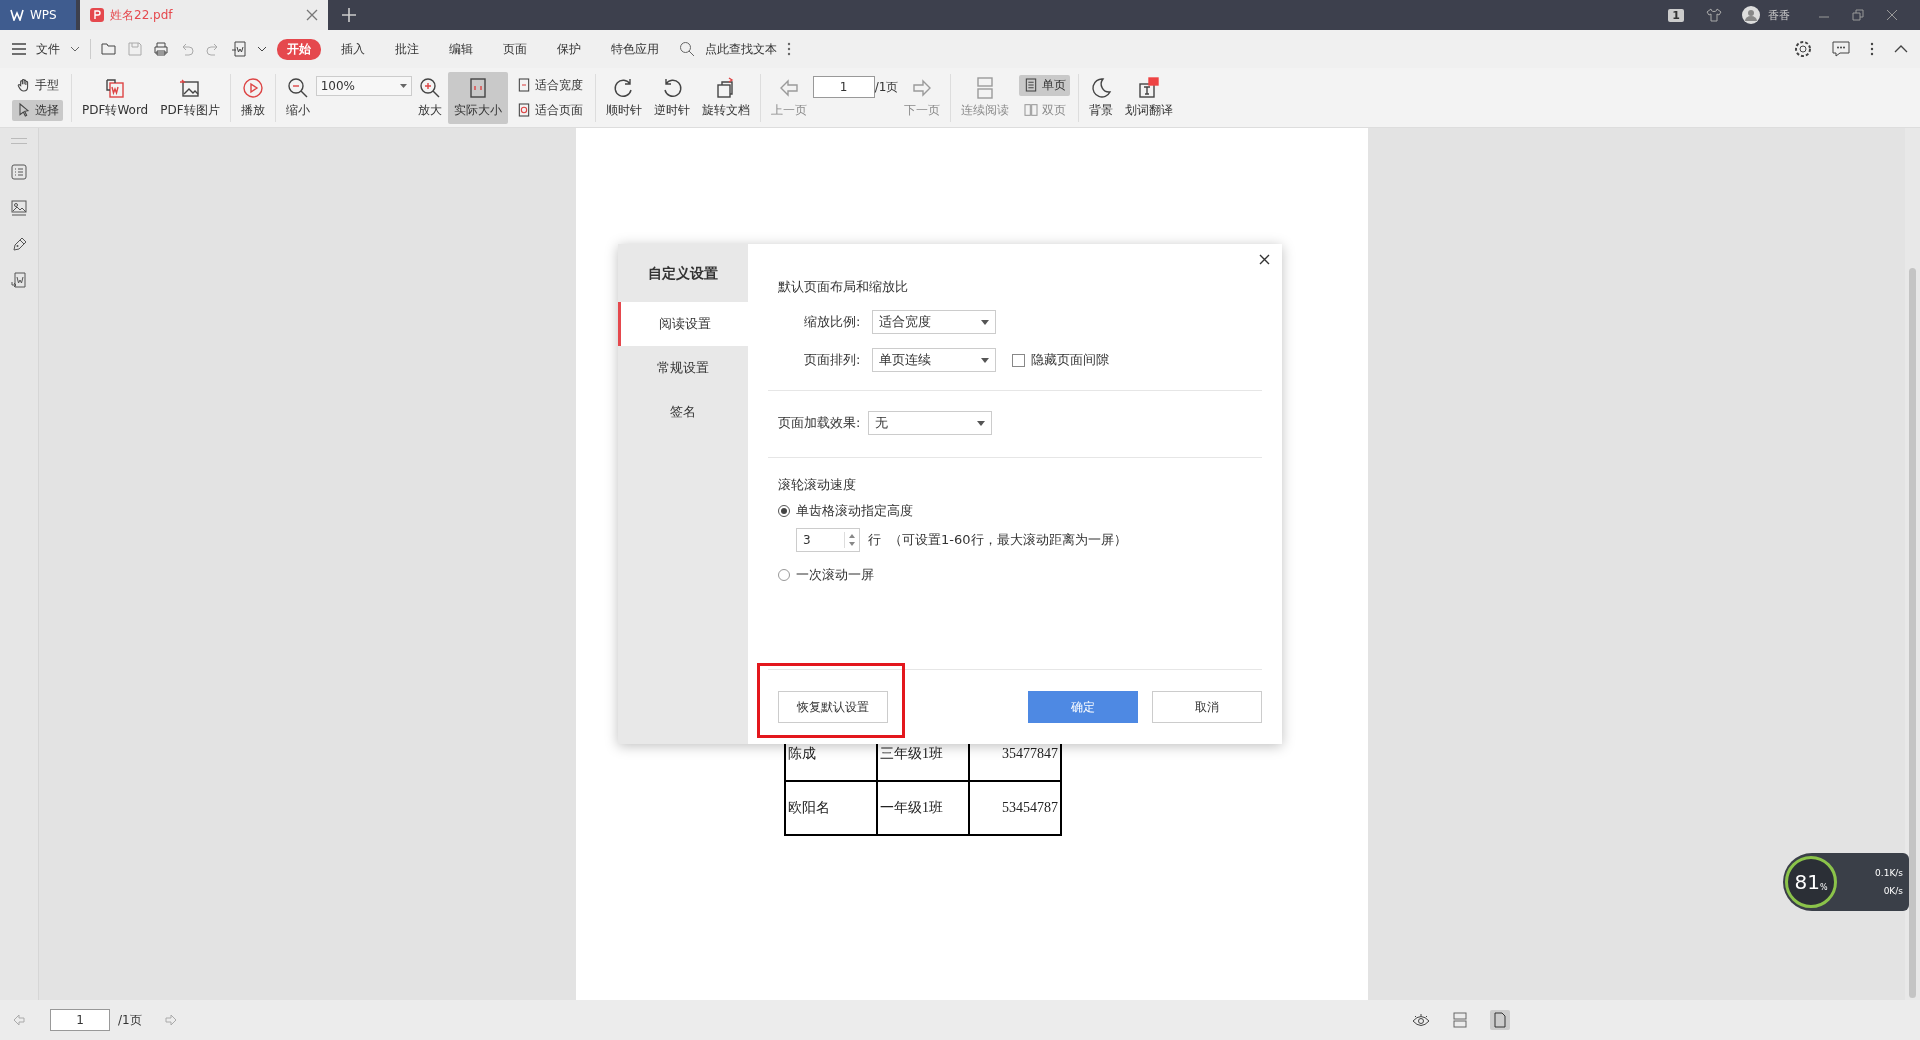 This screenshot has height=1040, width=1920. What do you see at coordinates (683, 368) in the screenshot?
I see `settings-nav-item: 常规设置` at bounding box center [683, 368].